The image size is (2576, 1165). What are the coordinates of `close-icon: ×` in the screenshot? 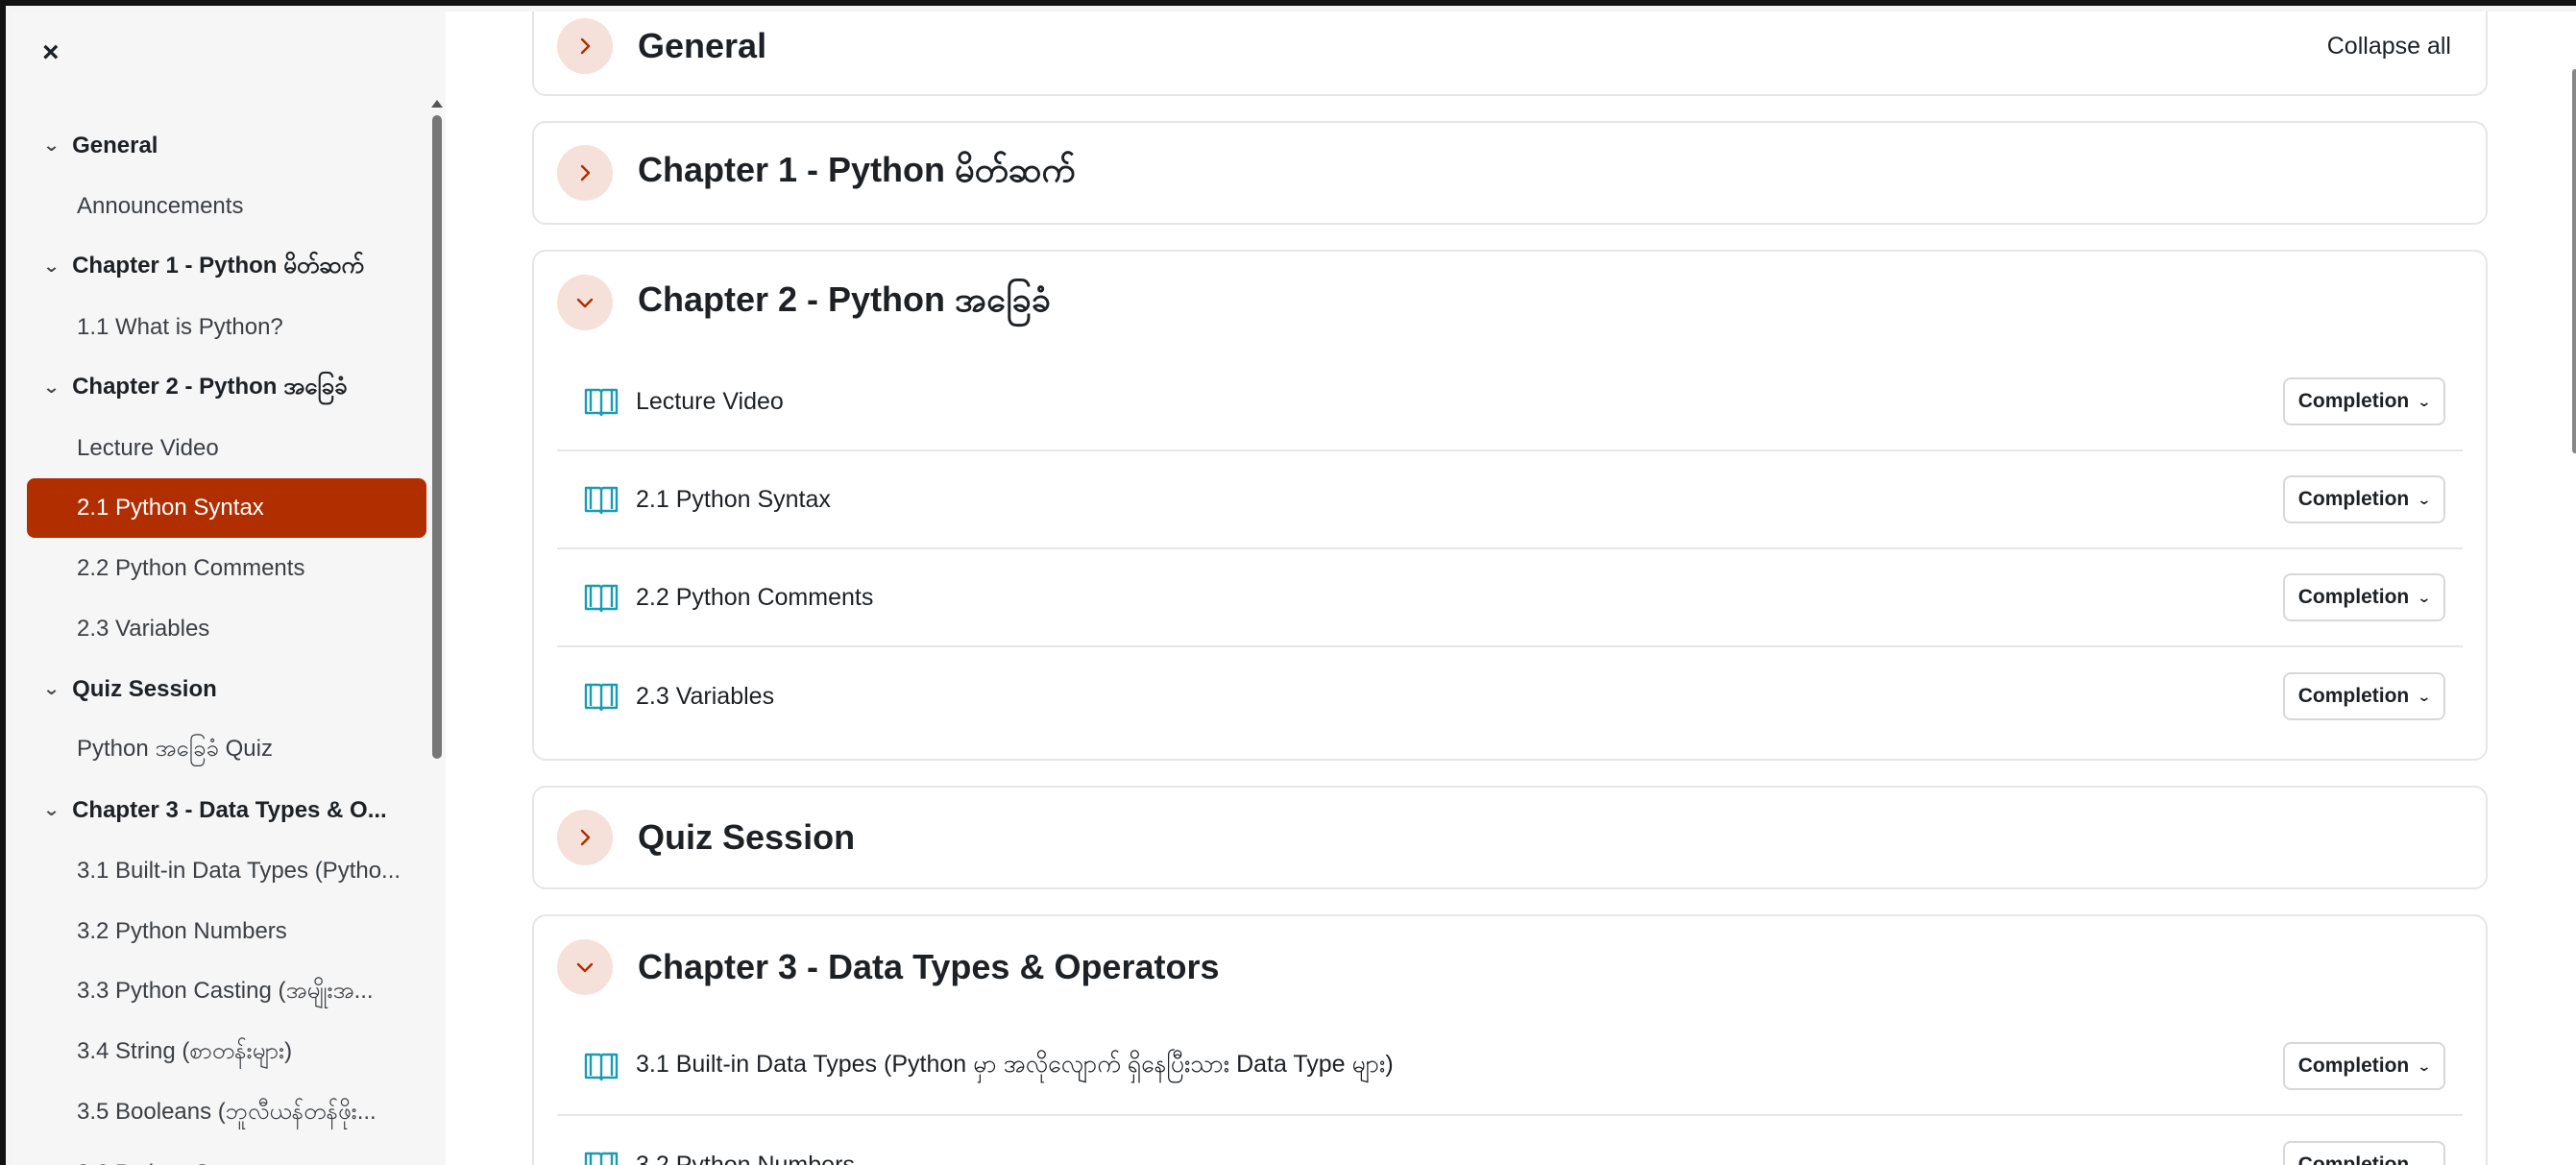 It's located at (51, 53).